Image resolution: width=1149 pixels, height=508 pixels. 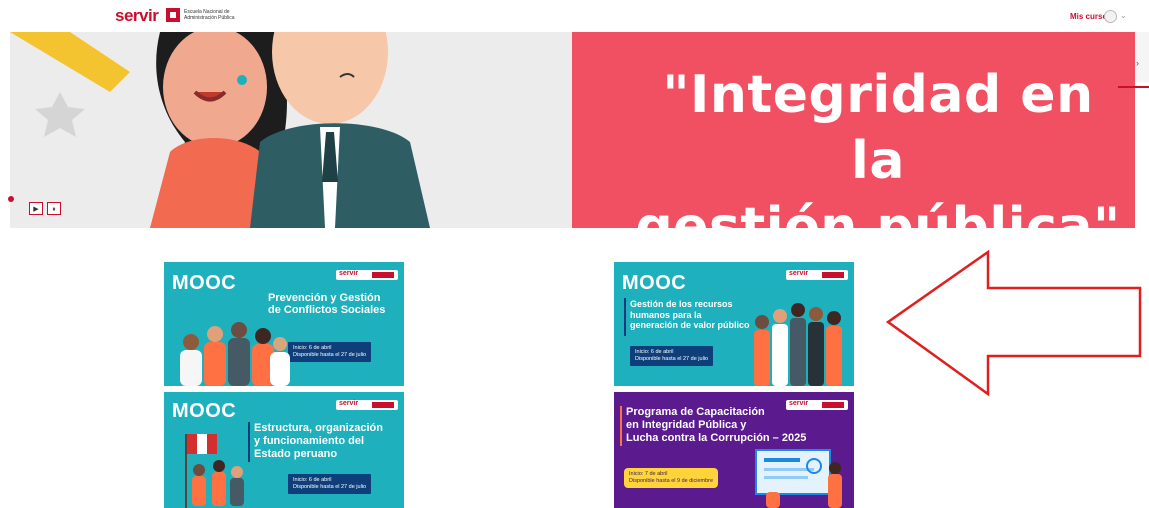 I want to click on play-button: ▶, so click(x=36, y=208).